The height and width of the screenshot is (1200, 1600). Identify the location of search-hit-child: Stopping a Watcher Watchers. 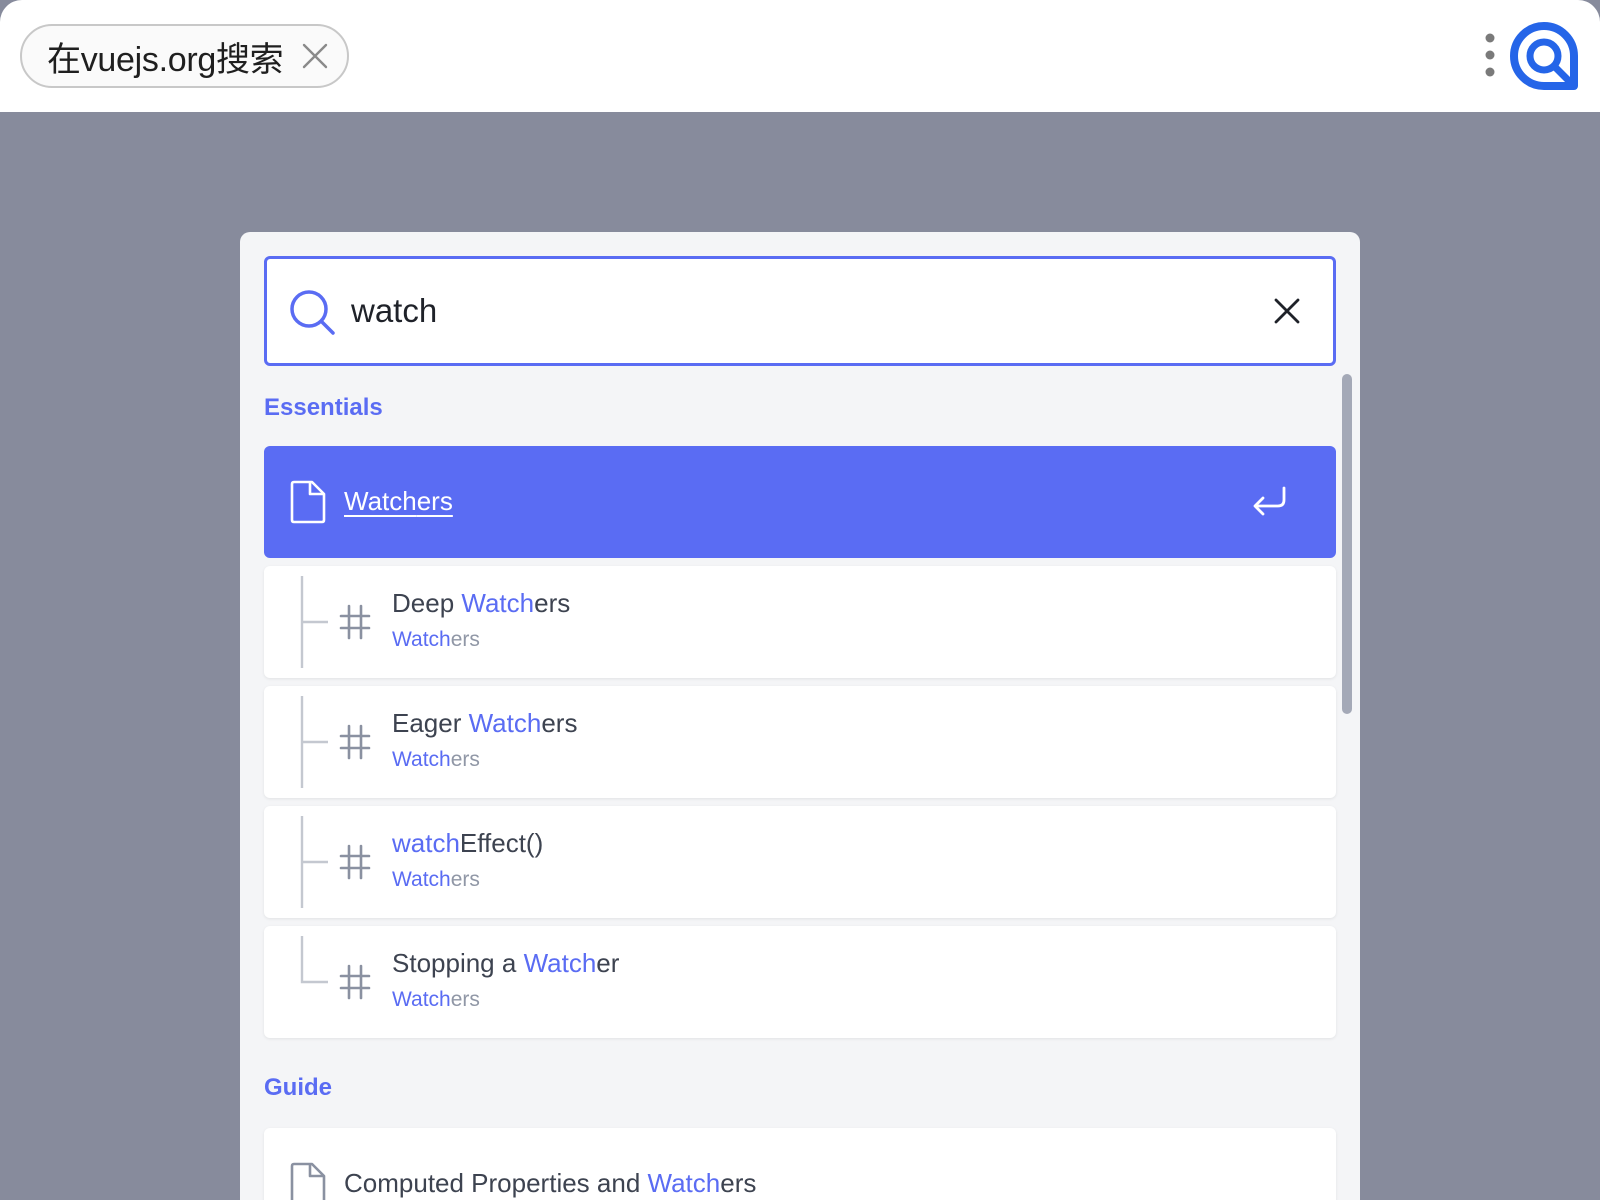
(800, 982).